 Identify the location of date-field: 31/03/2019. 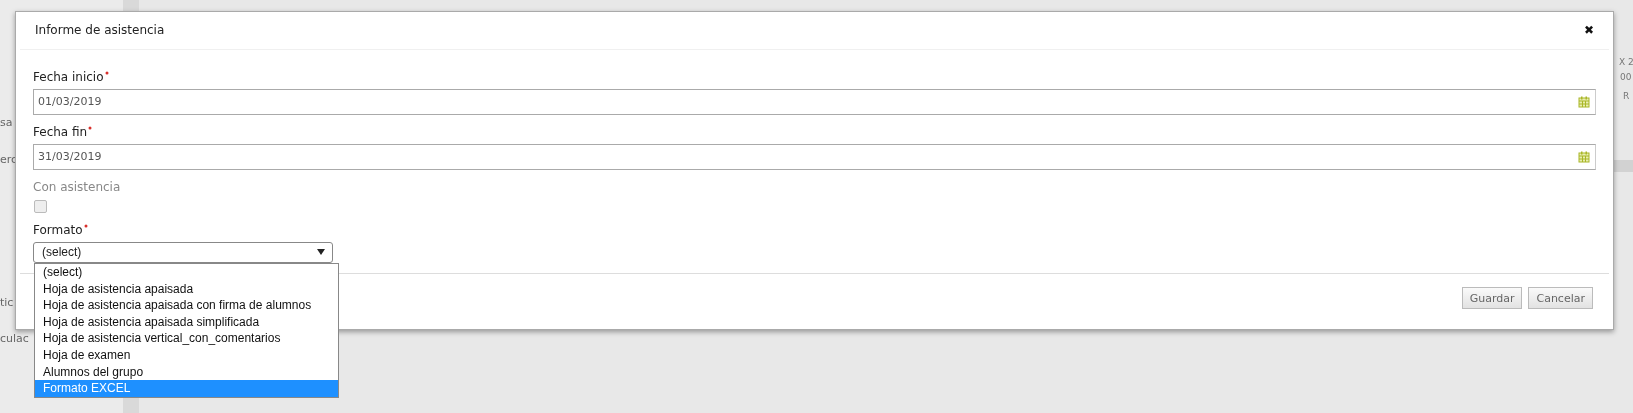
(814, 156).